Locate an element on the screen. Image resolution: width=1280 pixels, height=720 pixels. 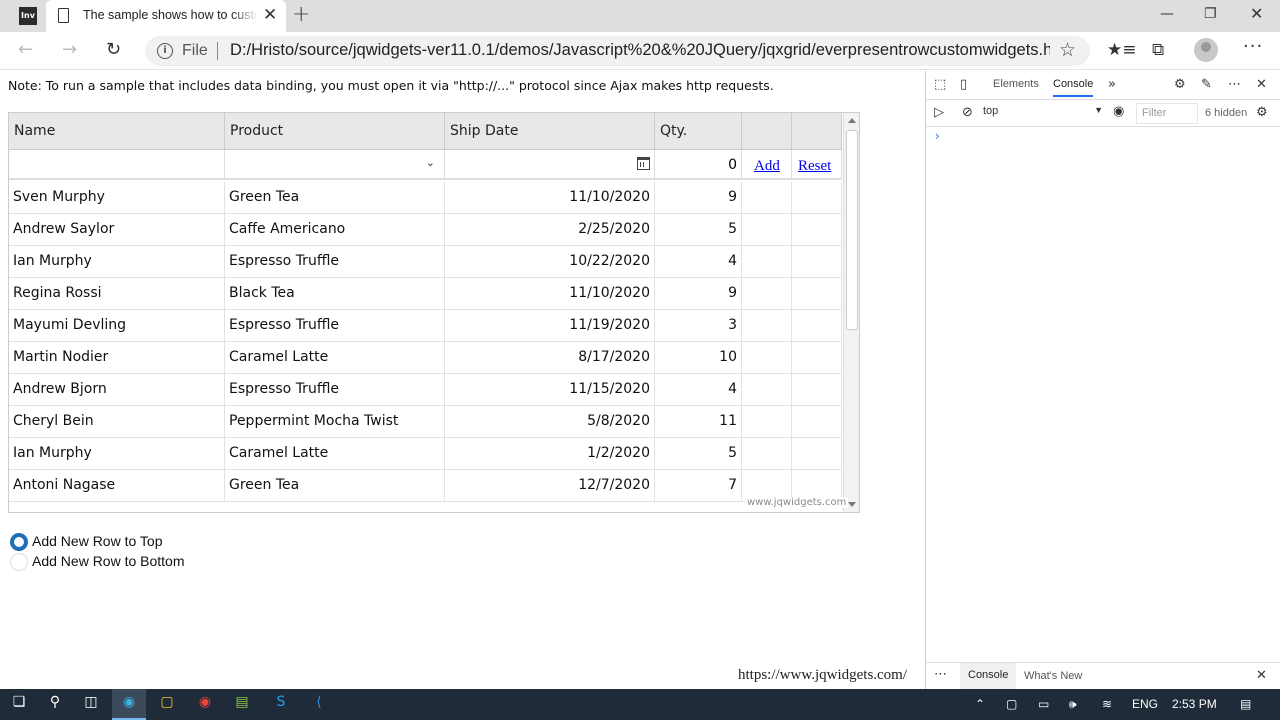
tab-close-icon: ✕ is located at coordinates (270, 15).